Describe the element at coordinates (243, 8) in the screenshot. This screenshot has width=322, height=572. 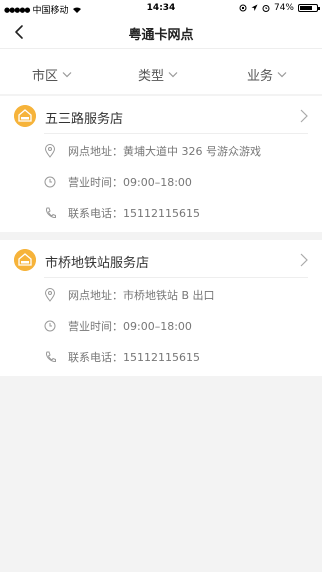
I see `rotation-lock-icon` at that location.